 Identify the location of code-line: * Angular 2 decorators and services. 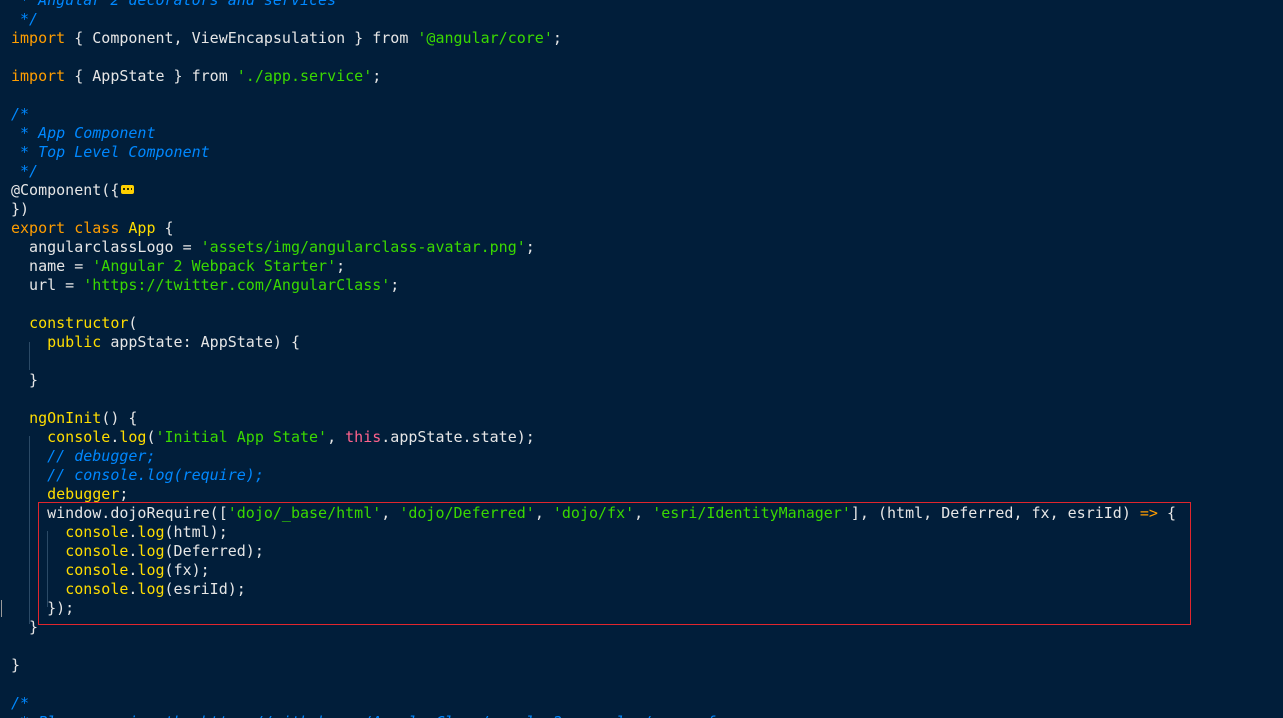
(173, 5).